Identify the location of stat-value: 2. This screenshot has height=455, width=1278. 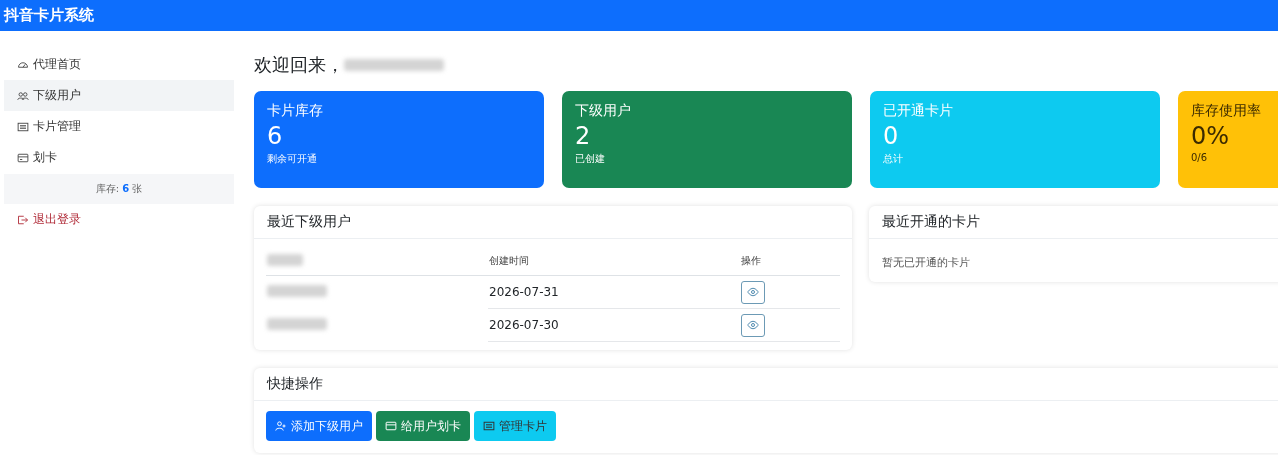
(583, 136).